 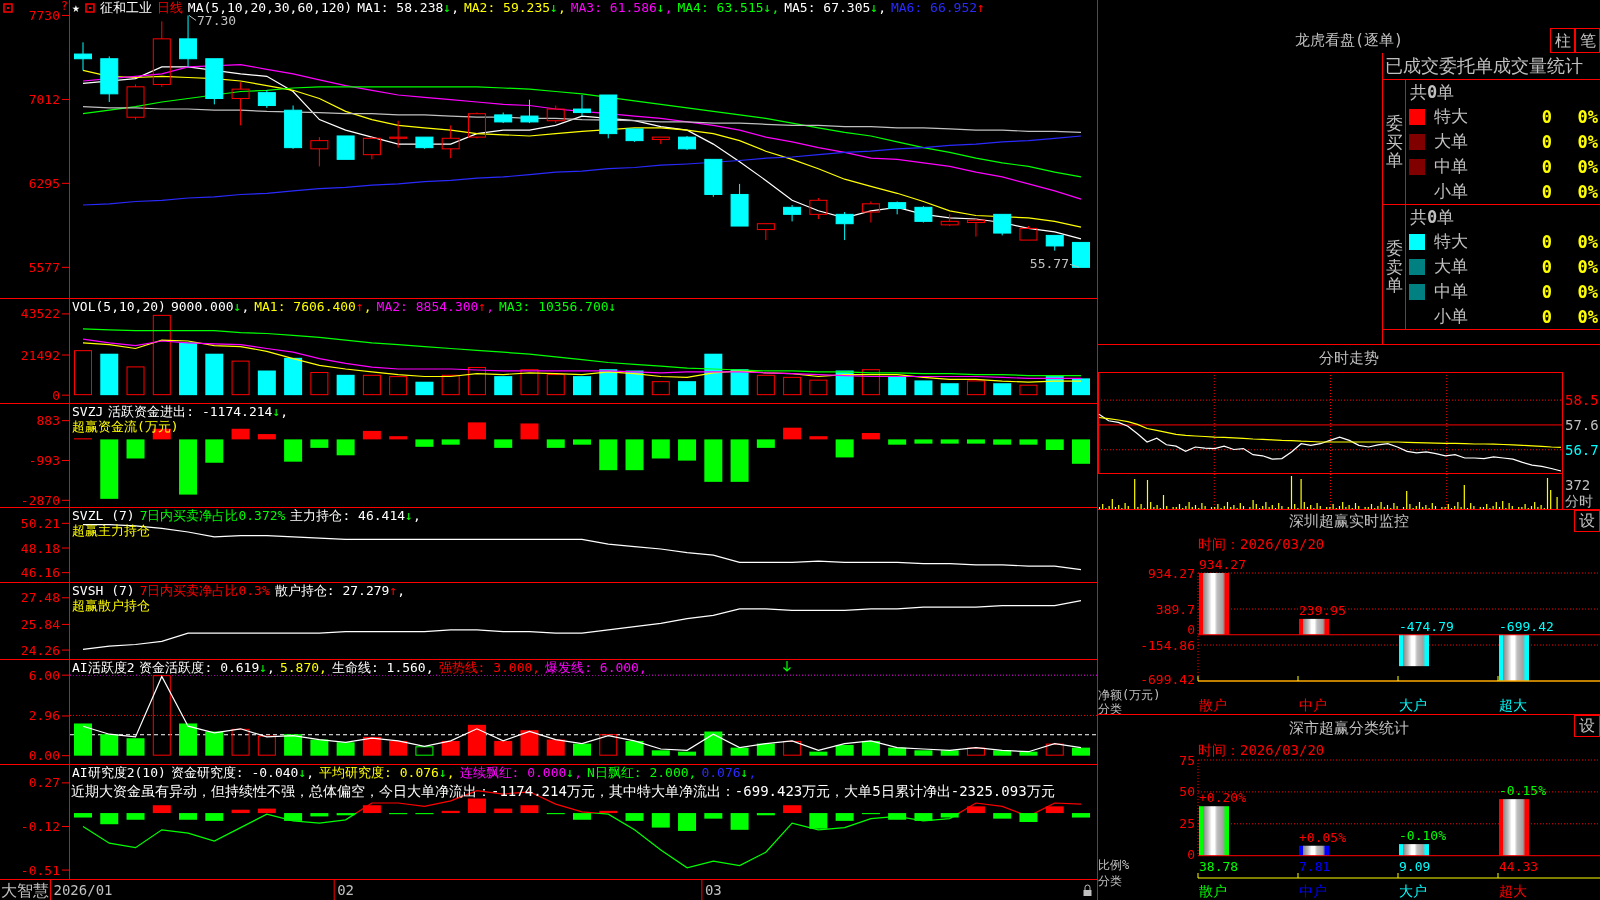 I want to click on axis-label: 46.16, so click(x=40, y=573).